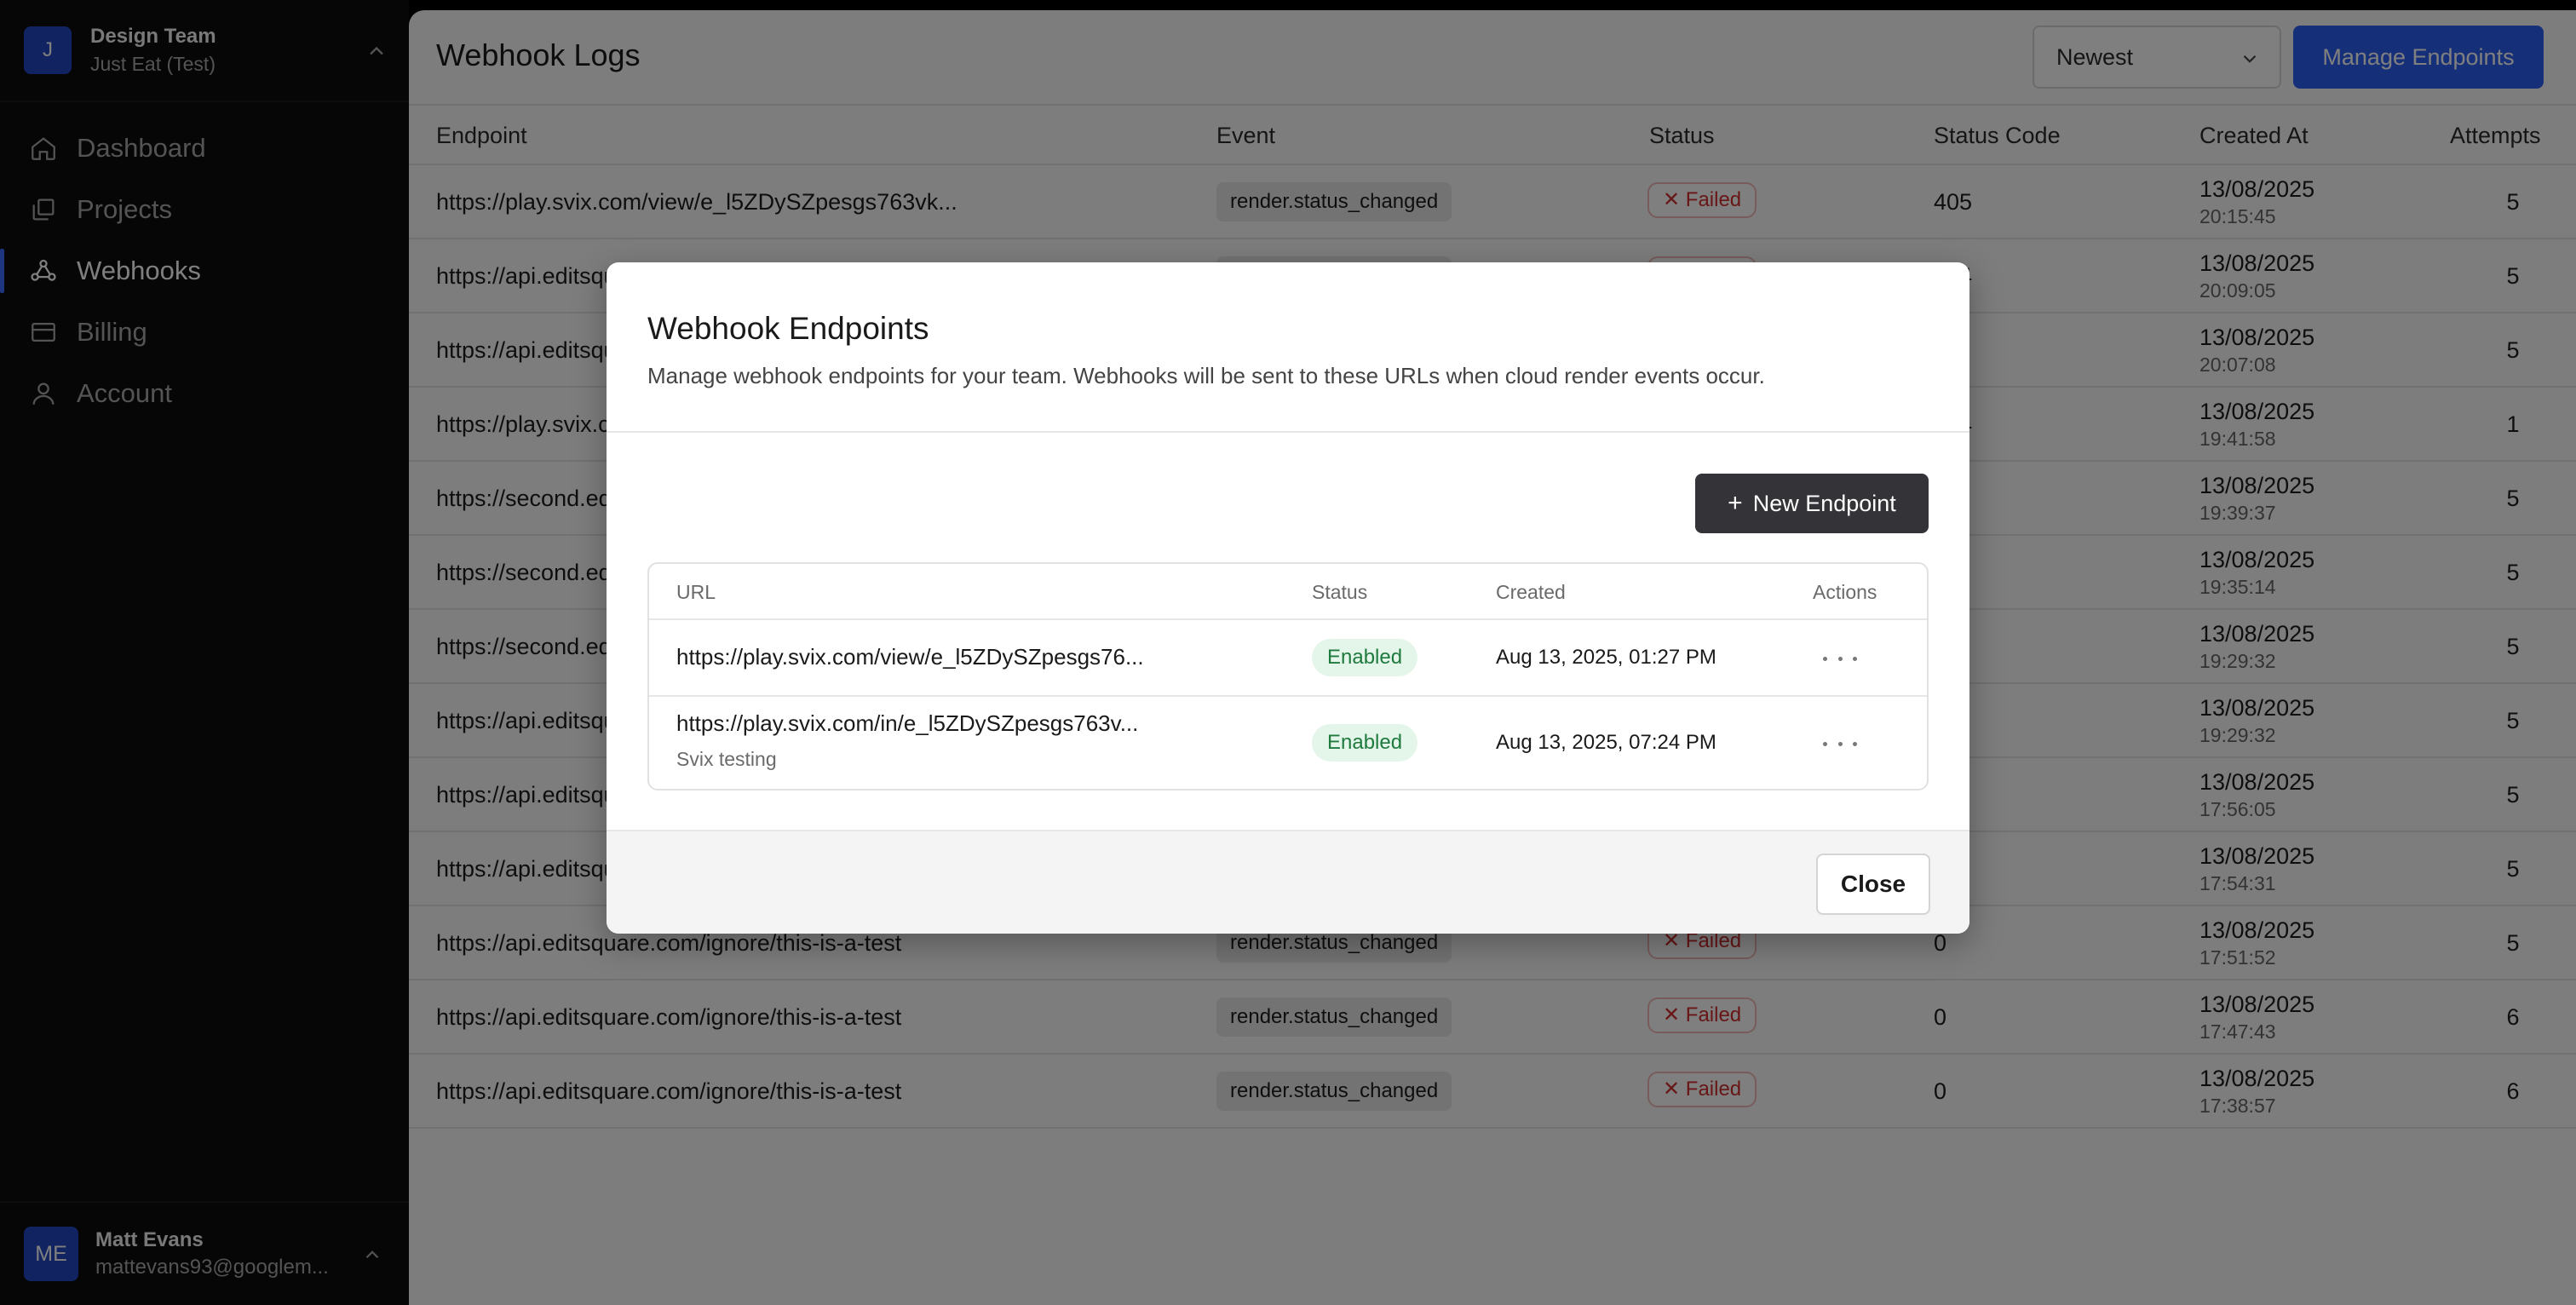  What do you see at coordinates (727, 759) in the screenshot?
I see `endpoint-description: Svix testing` at bounding box center [727, 759].